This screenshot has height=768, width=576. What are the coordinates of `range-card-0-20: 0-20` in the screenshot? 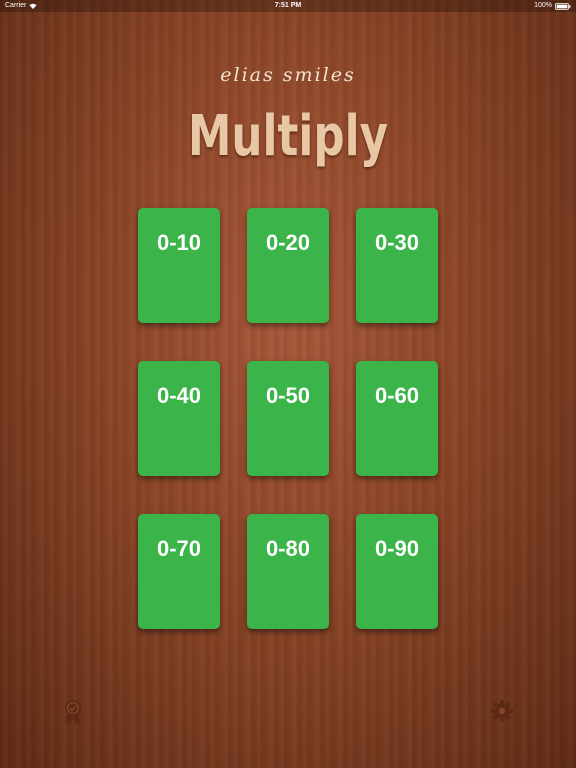 It's located at (288, 265).